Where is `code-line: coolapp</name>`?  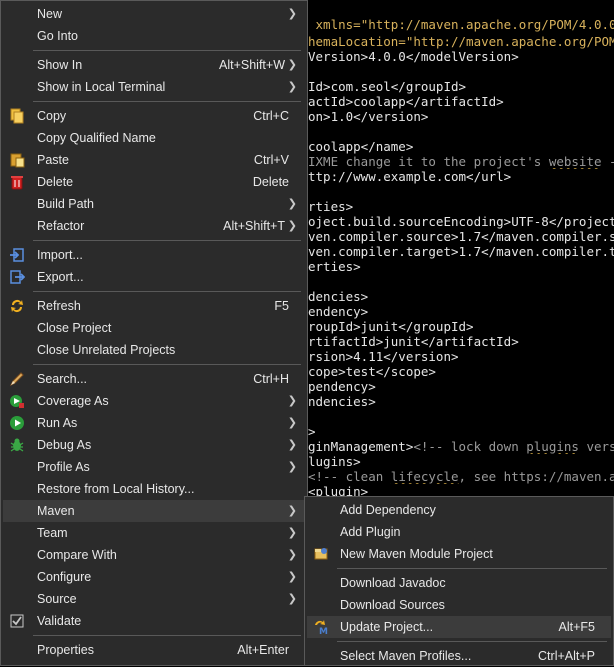 code-line: coolapp</name> is located at coordinates (361, 146).